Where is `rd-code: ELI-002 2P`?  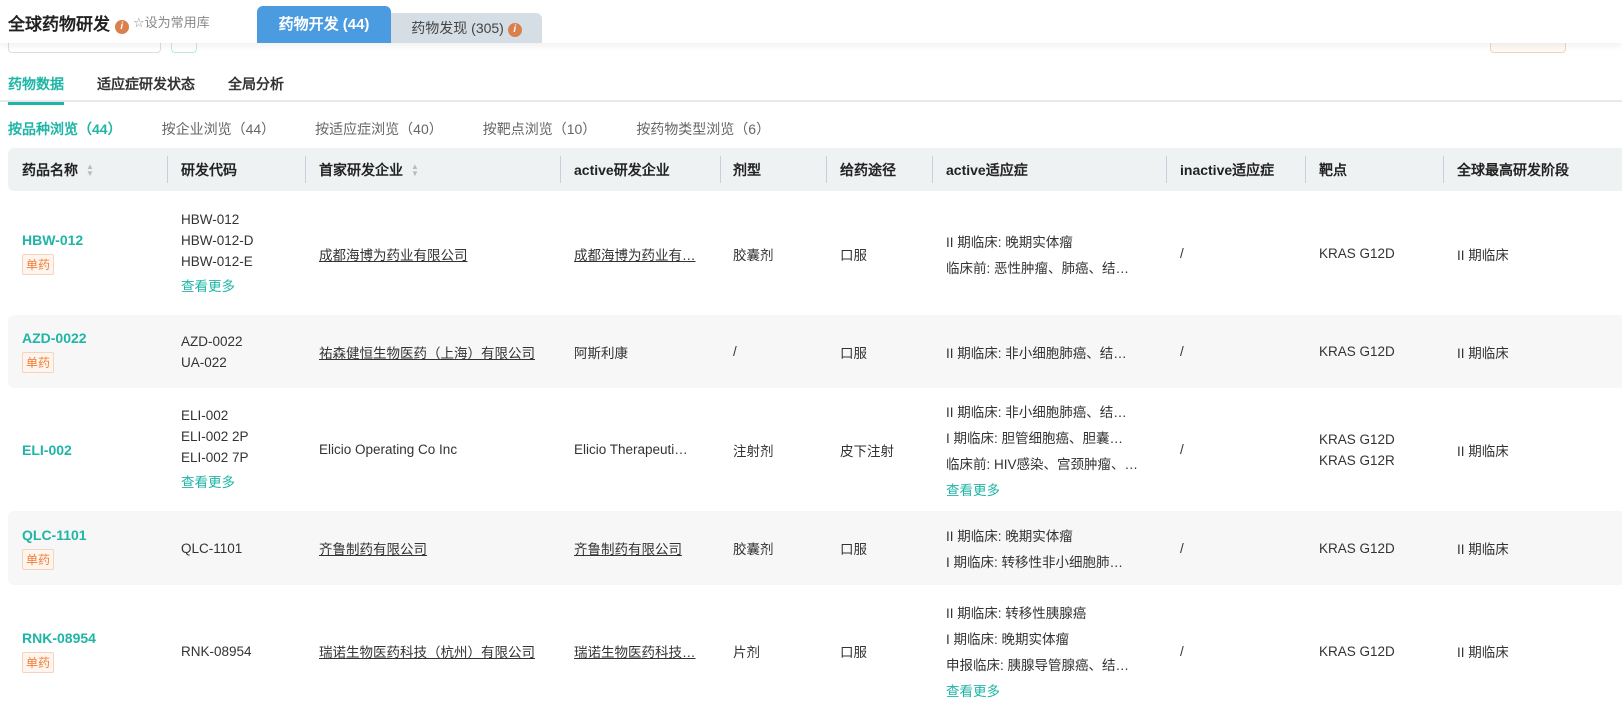
rd-code: ELI-002 2P is located at coordinates (215, 436).